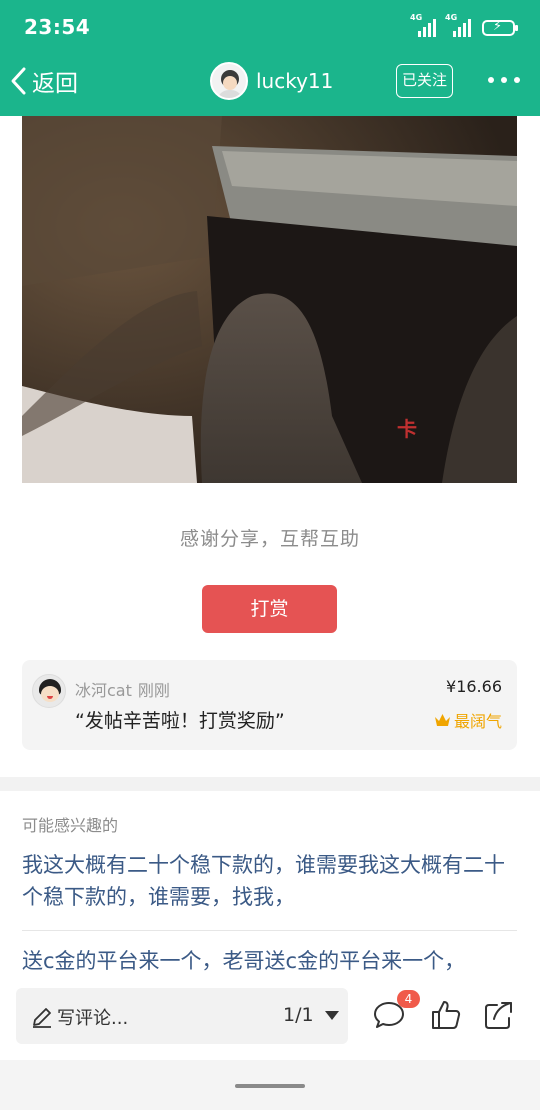 Image resolution: width=540 pixels, height=1110 pixels. Describe the element at coordinates (332, 1015) in the screenshot. I see `caret-down-icon` at that location.